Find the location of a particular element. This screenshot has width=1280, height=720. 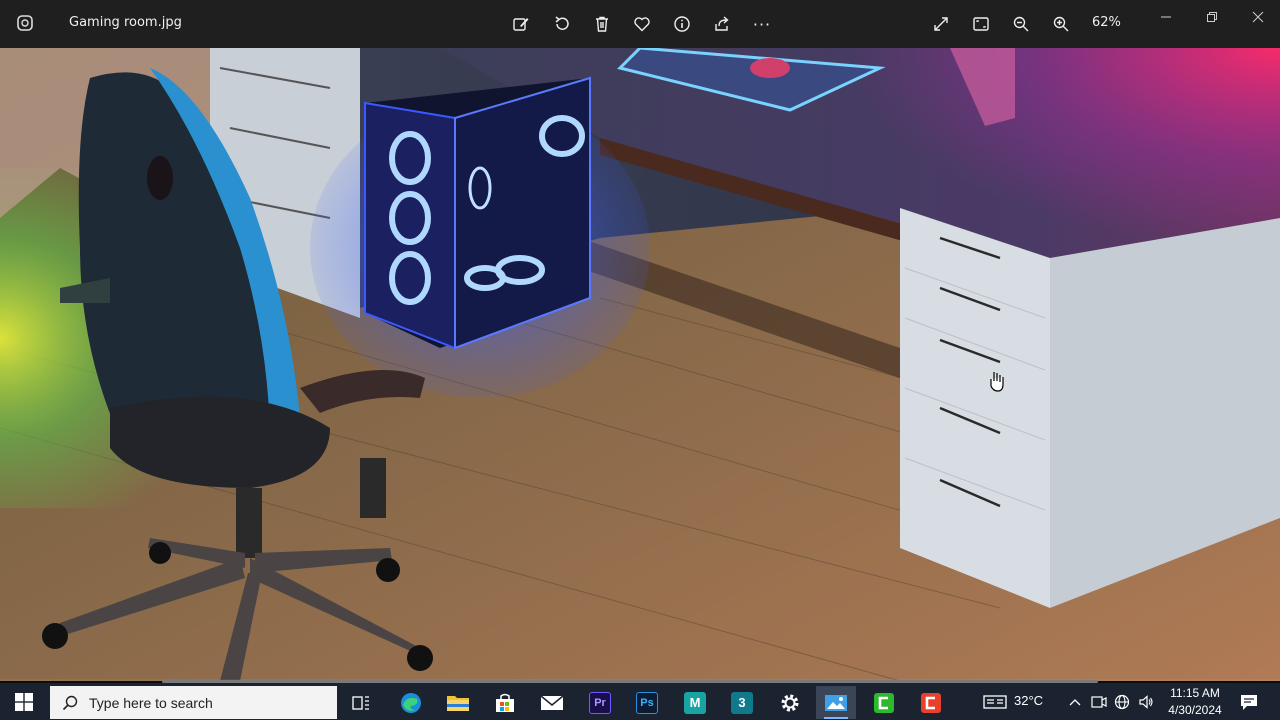

camtasia-editor-app is located at coordinates (931, 702).